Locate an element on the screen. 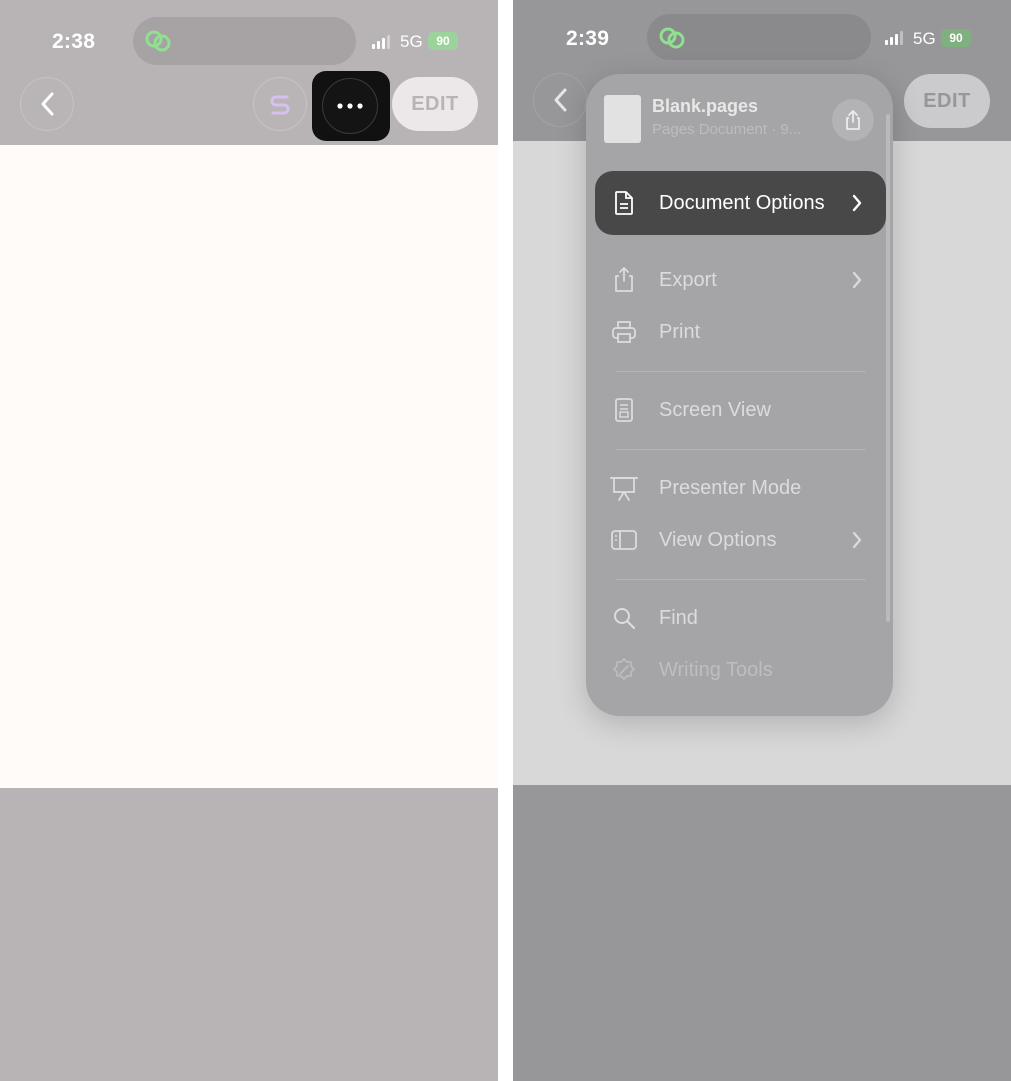 Image resolution: width=1011 pixels, height=1081 pixels. share-icon is located at coordinates (853, 120).